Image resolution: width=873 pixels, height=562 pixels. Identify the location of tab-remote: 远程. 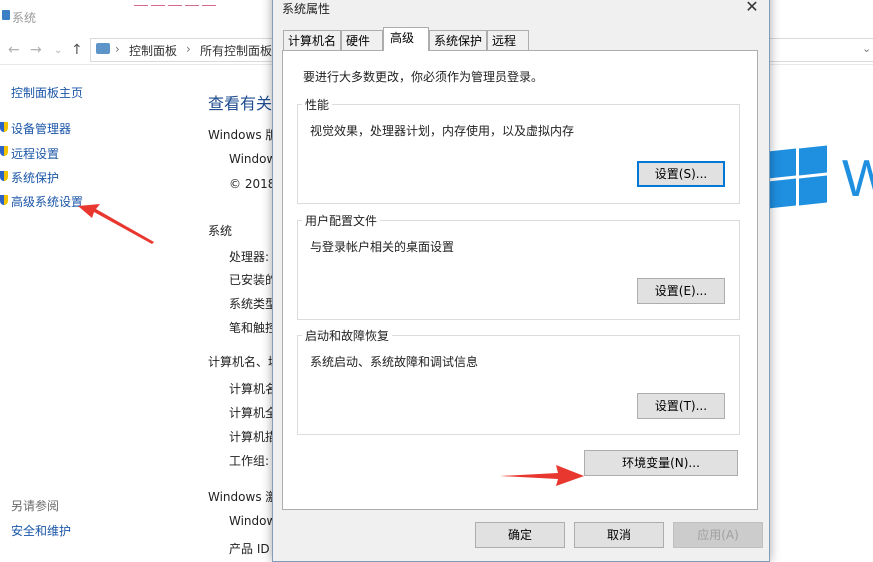
(508, 40).